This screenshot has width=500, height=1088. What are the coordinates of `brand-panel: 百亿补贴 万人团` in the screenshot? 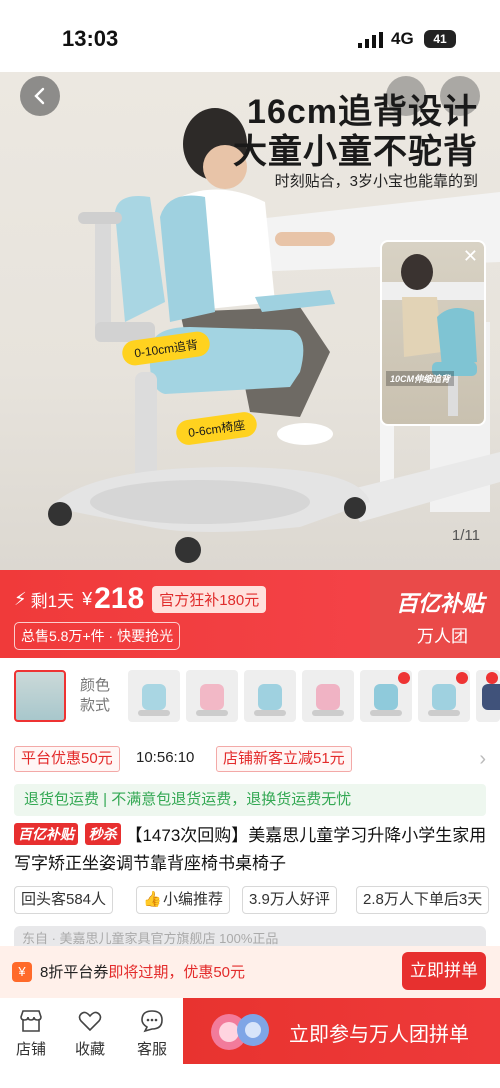 It's located at (435, 614).